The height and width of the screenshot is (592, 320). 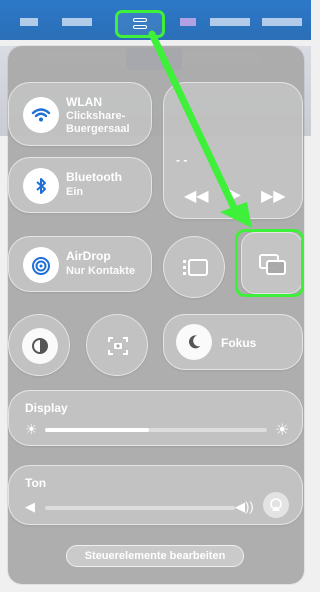 I want to click on stage-manager-tile, so click(x=194, y=267).